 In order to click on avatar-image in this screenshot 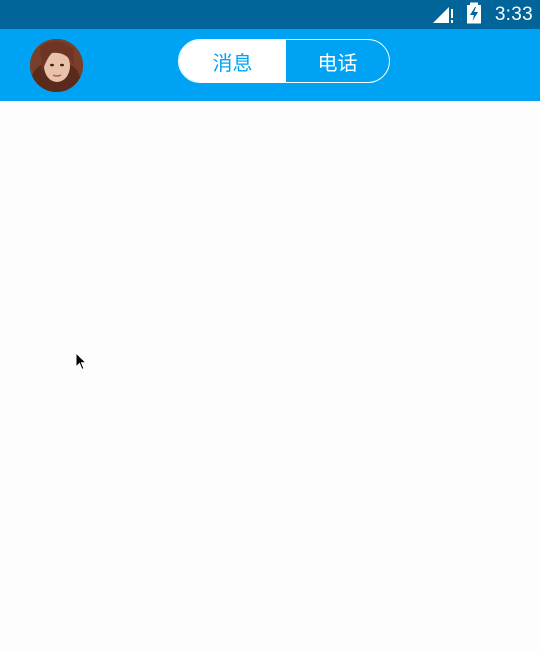, I will do `click(56, 65)`.